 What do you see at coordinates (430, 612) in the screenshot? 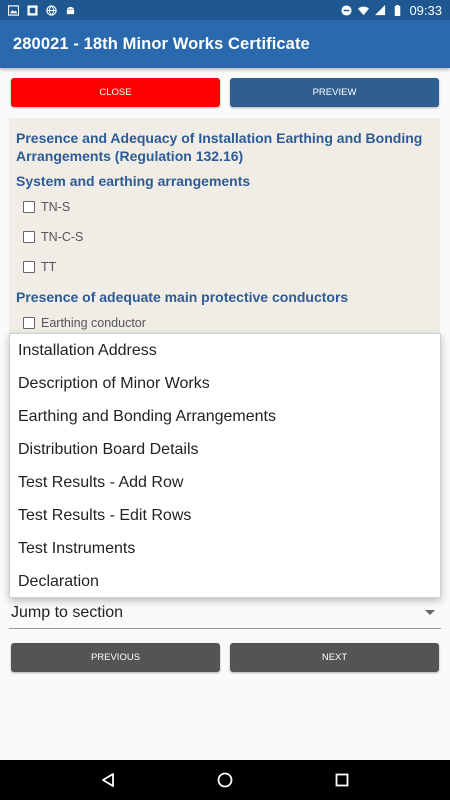
I see `caret-down-icon` at bounding box center [430, 612].